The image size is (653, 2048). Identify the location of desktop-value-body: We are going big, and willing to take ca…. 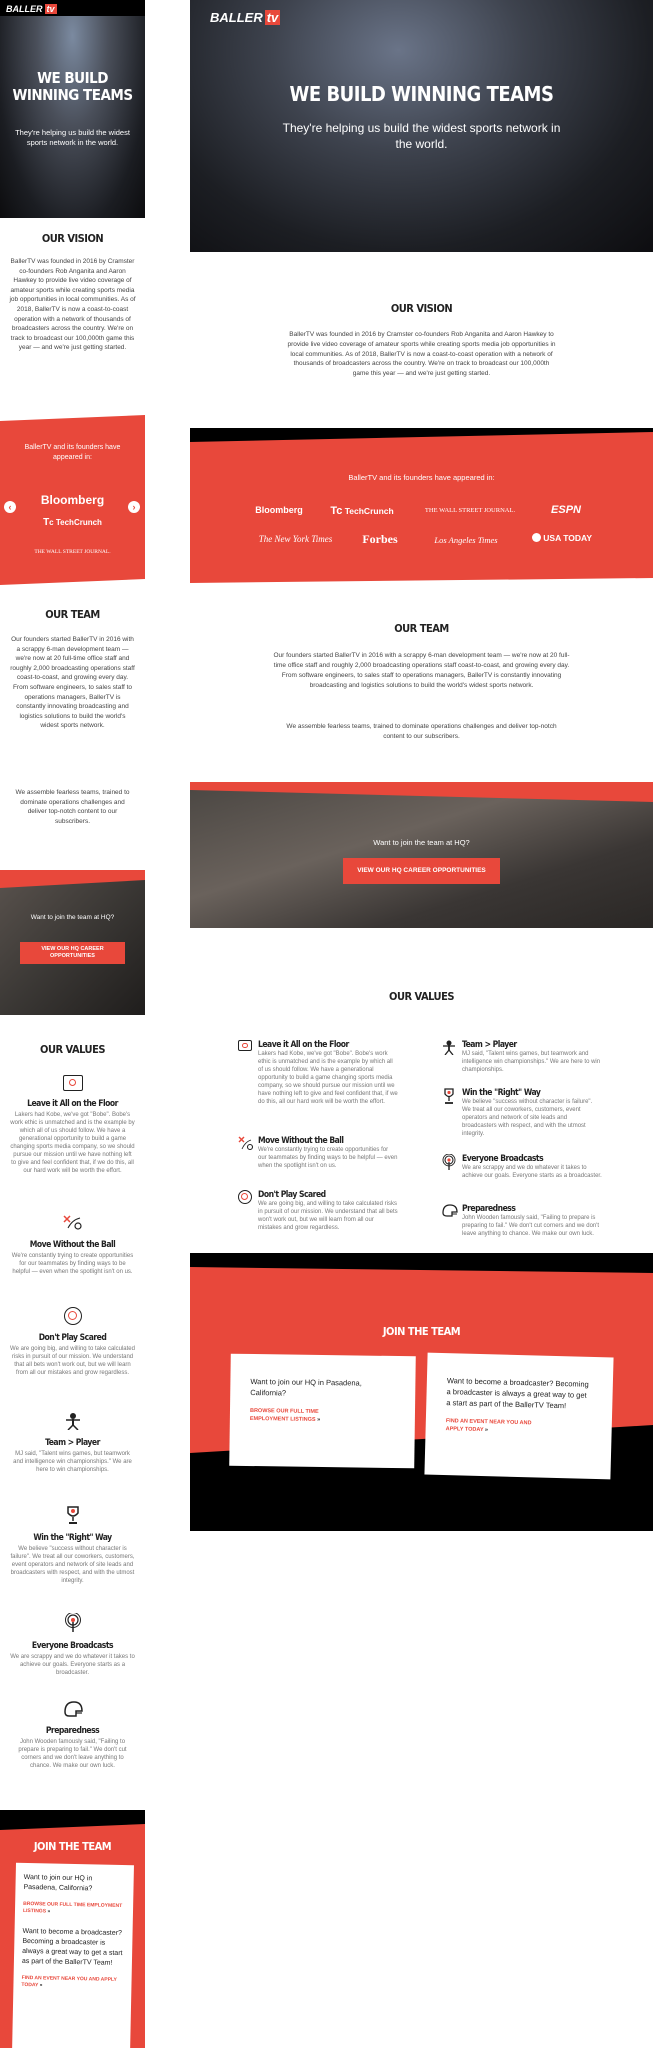
(328, 1216).